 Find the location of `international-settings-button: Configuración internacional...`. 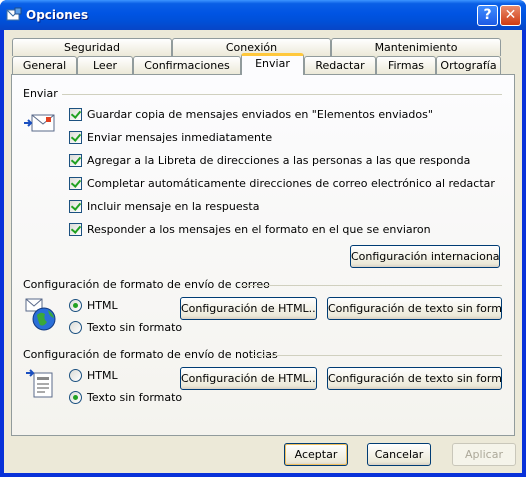

international-settings-button: Configuración internacional... is located at coordinates (425, 256).